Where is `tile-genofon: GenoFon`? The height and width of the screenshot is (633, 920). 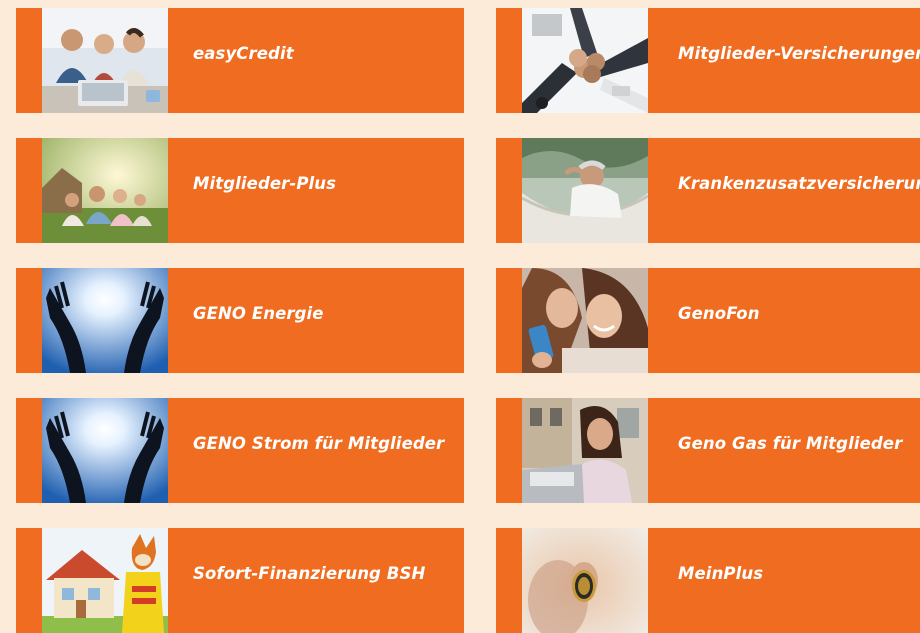
tile-genofon: GenoFon is located at coordinates (708, 320).